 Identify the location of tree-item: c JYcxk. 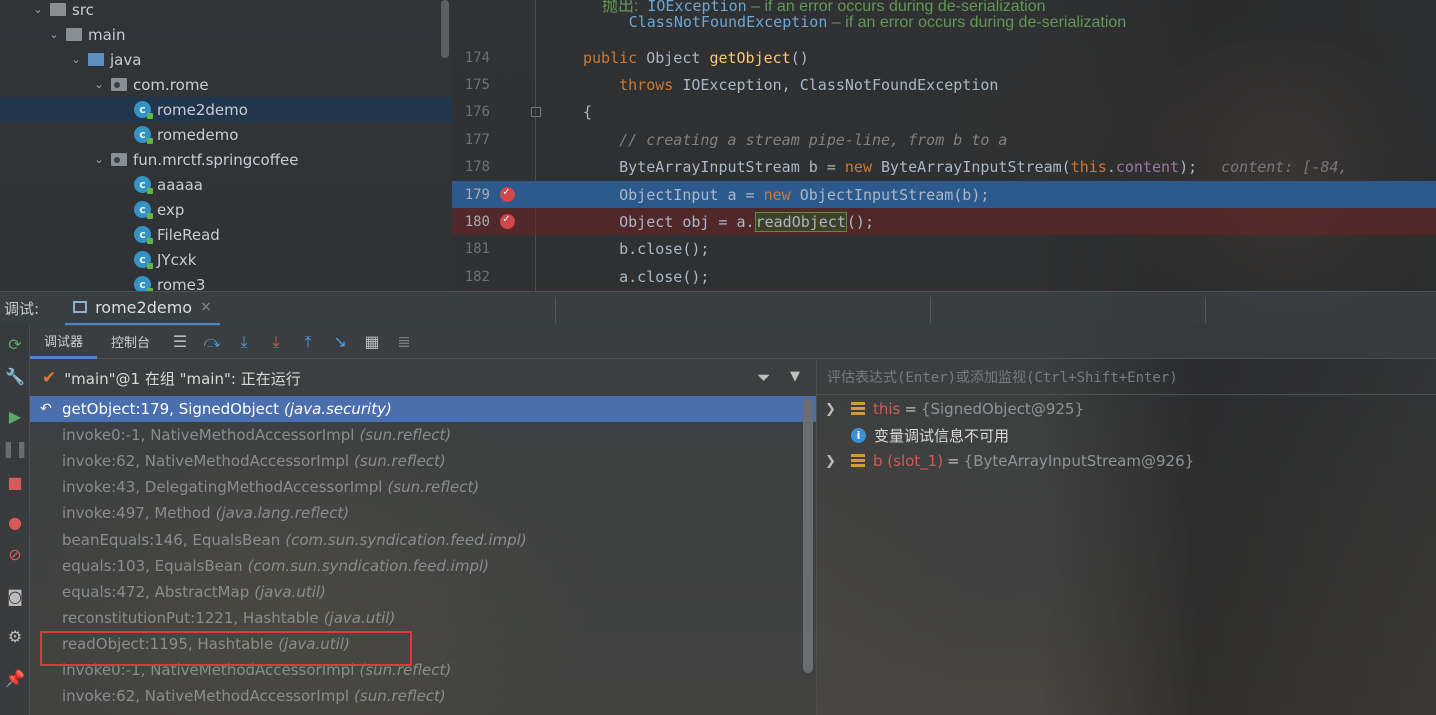
(226, 259).